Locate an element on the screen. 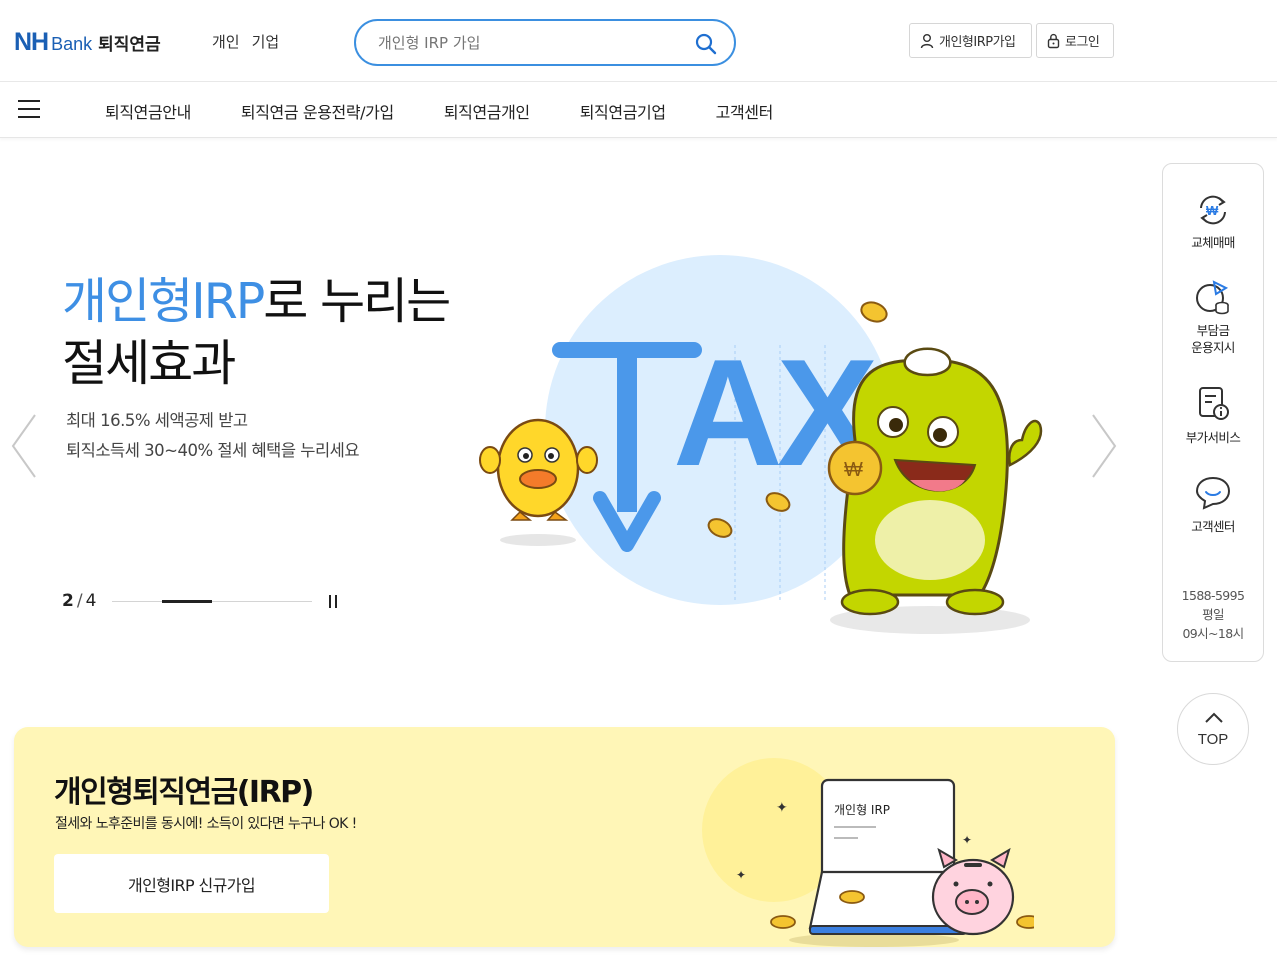  gnb-item-personal: 퇴직연금개인 is located at coordinates (487, 111).